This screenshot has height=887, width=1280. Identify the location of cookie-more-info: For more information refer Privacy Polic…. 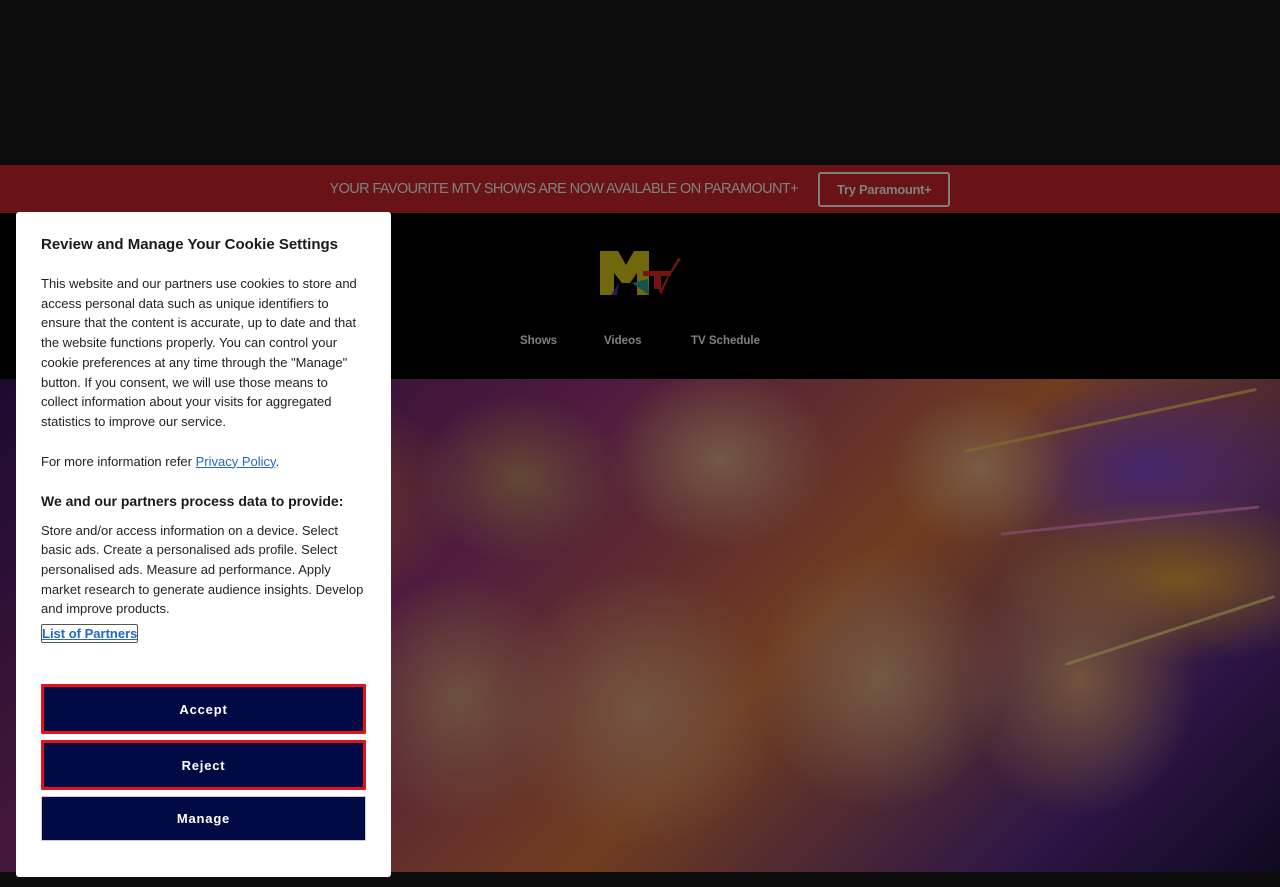
(203, 461).